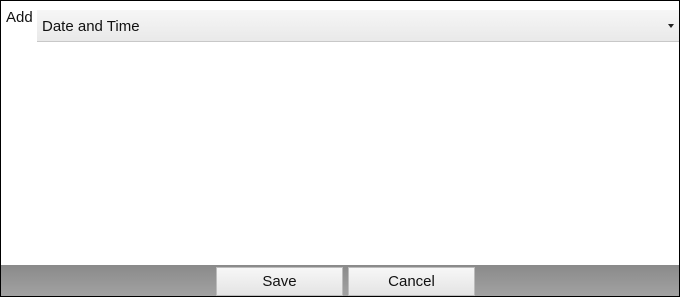 The image size is (680, 297). What do you see at coordinates (411, 281) in the screenshot?
I see `cancel-button: Cancel` at bounding box center [411, 281].